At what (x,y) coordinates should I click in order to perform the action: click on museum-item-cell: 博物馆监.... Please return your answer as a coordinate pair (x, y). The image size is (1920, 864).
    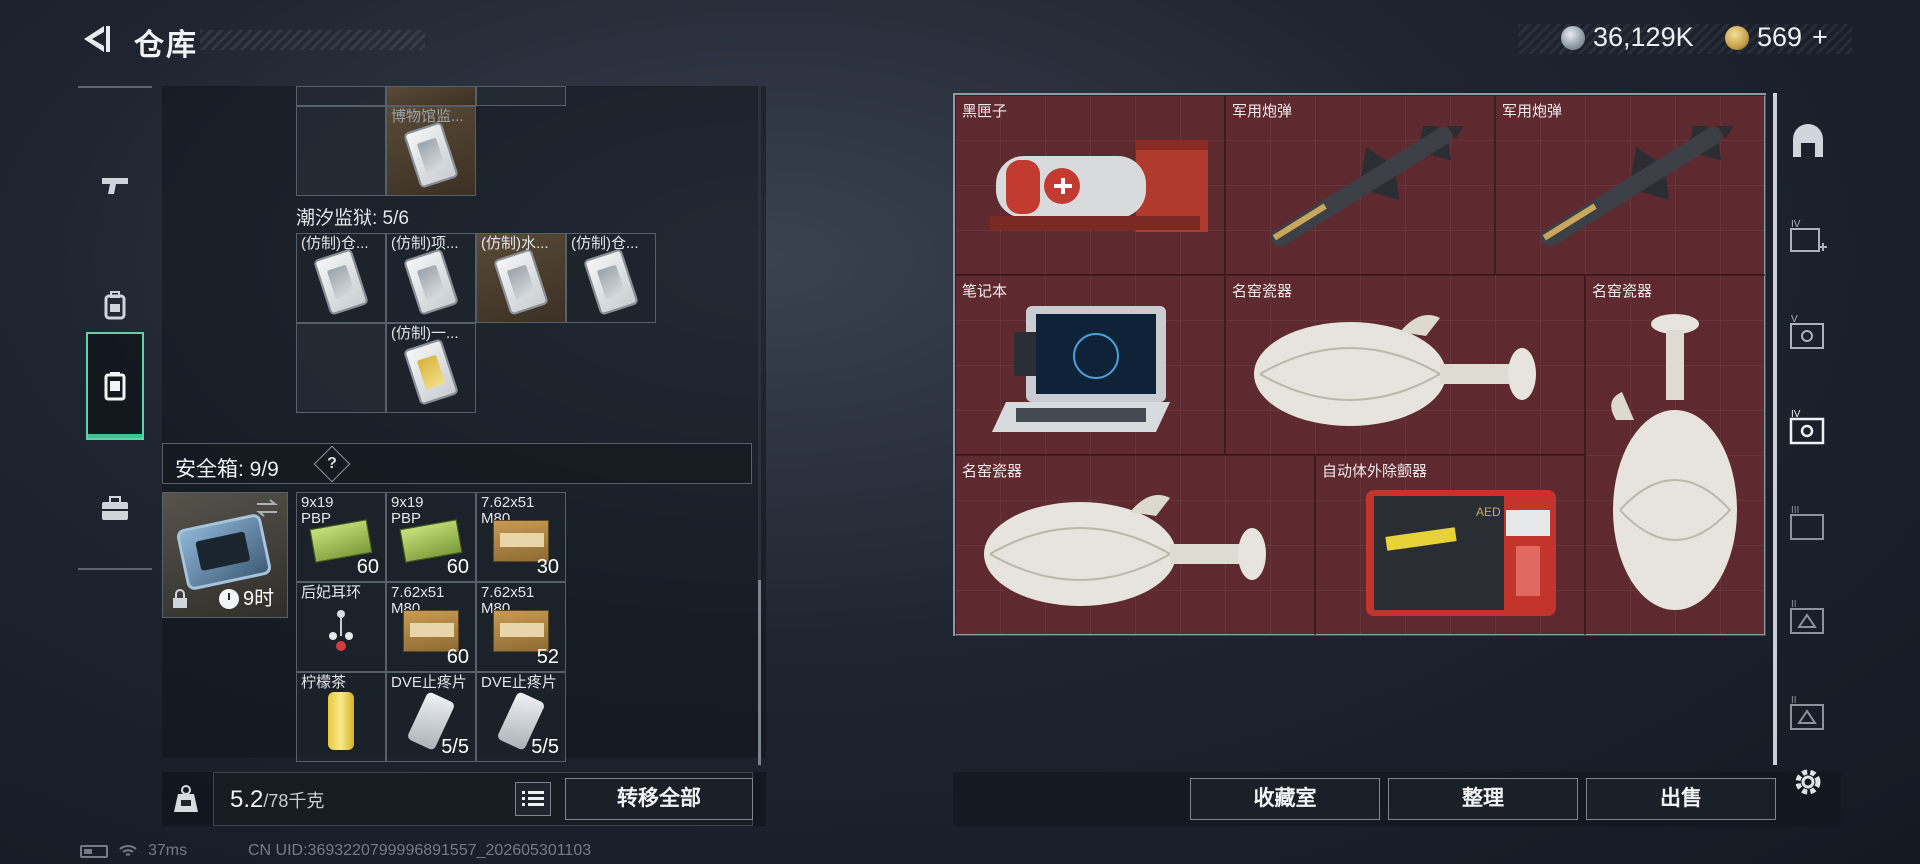
    Looking at the image, I should click on (431, 151).